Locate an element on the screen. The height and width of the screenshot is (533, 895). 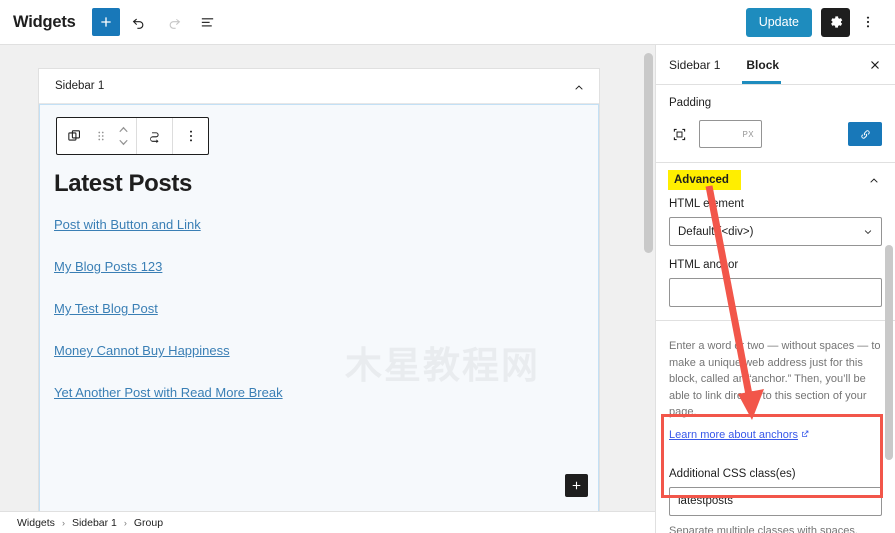
box-sides-icon is located at coordinates (679, 134).